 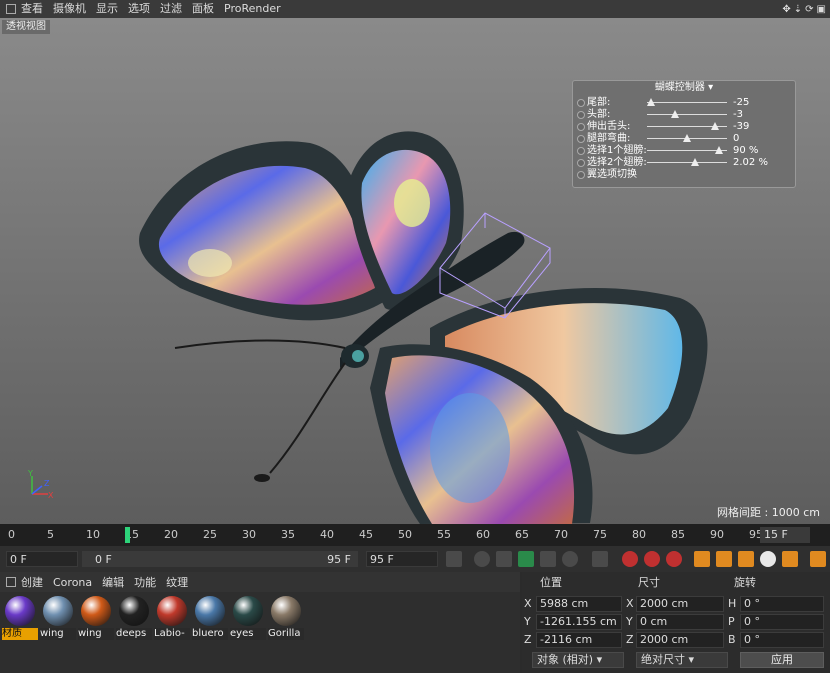 I want to click on material-swatch: Gorilla, so click(x=286, y=617).